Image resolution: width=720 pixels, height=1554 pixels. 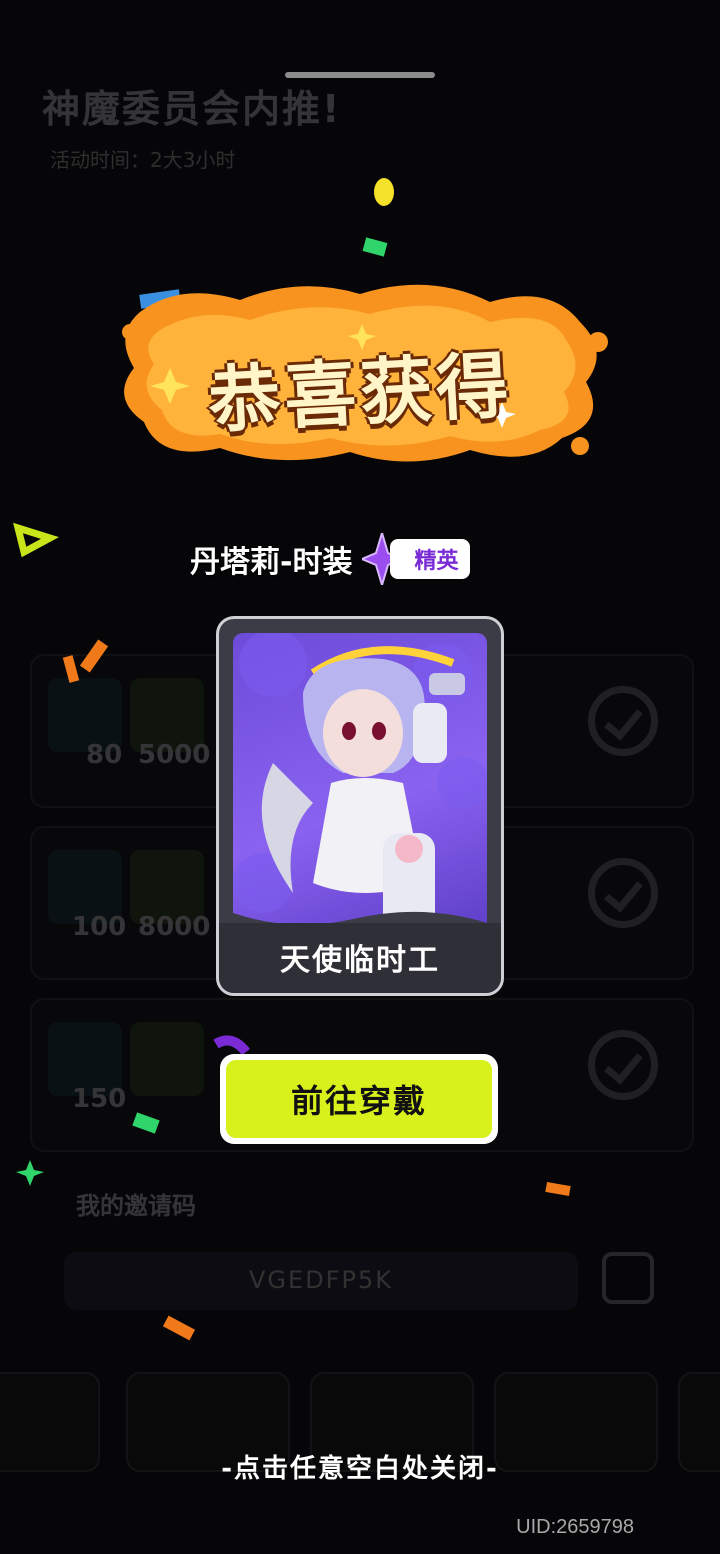 I want to click on item-name: 丹塔莉-时装, so click(x=271, y=562).